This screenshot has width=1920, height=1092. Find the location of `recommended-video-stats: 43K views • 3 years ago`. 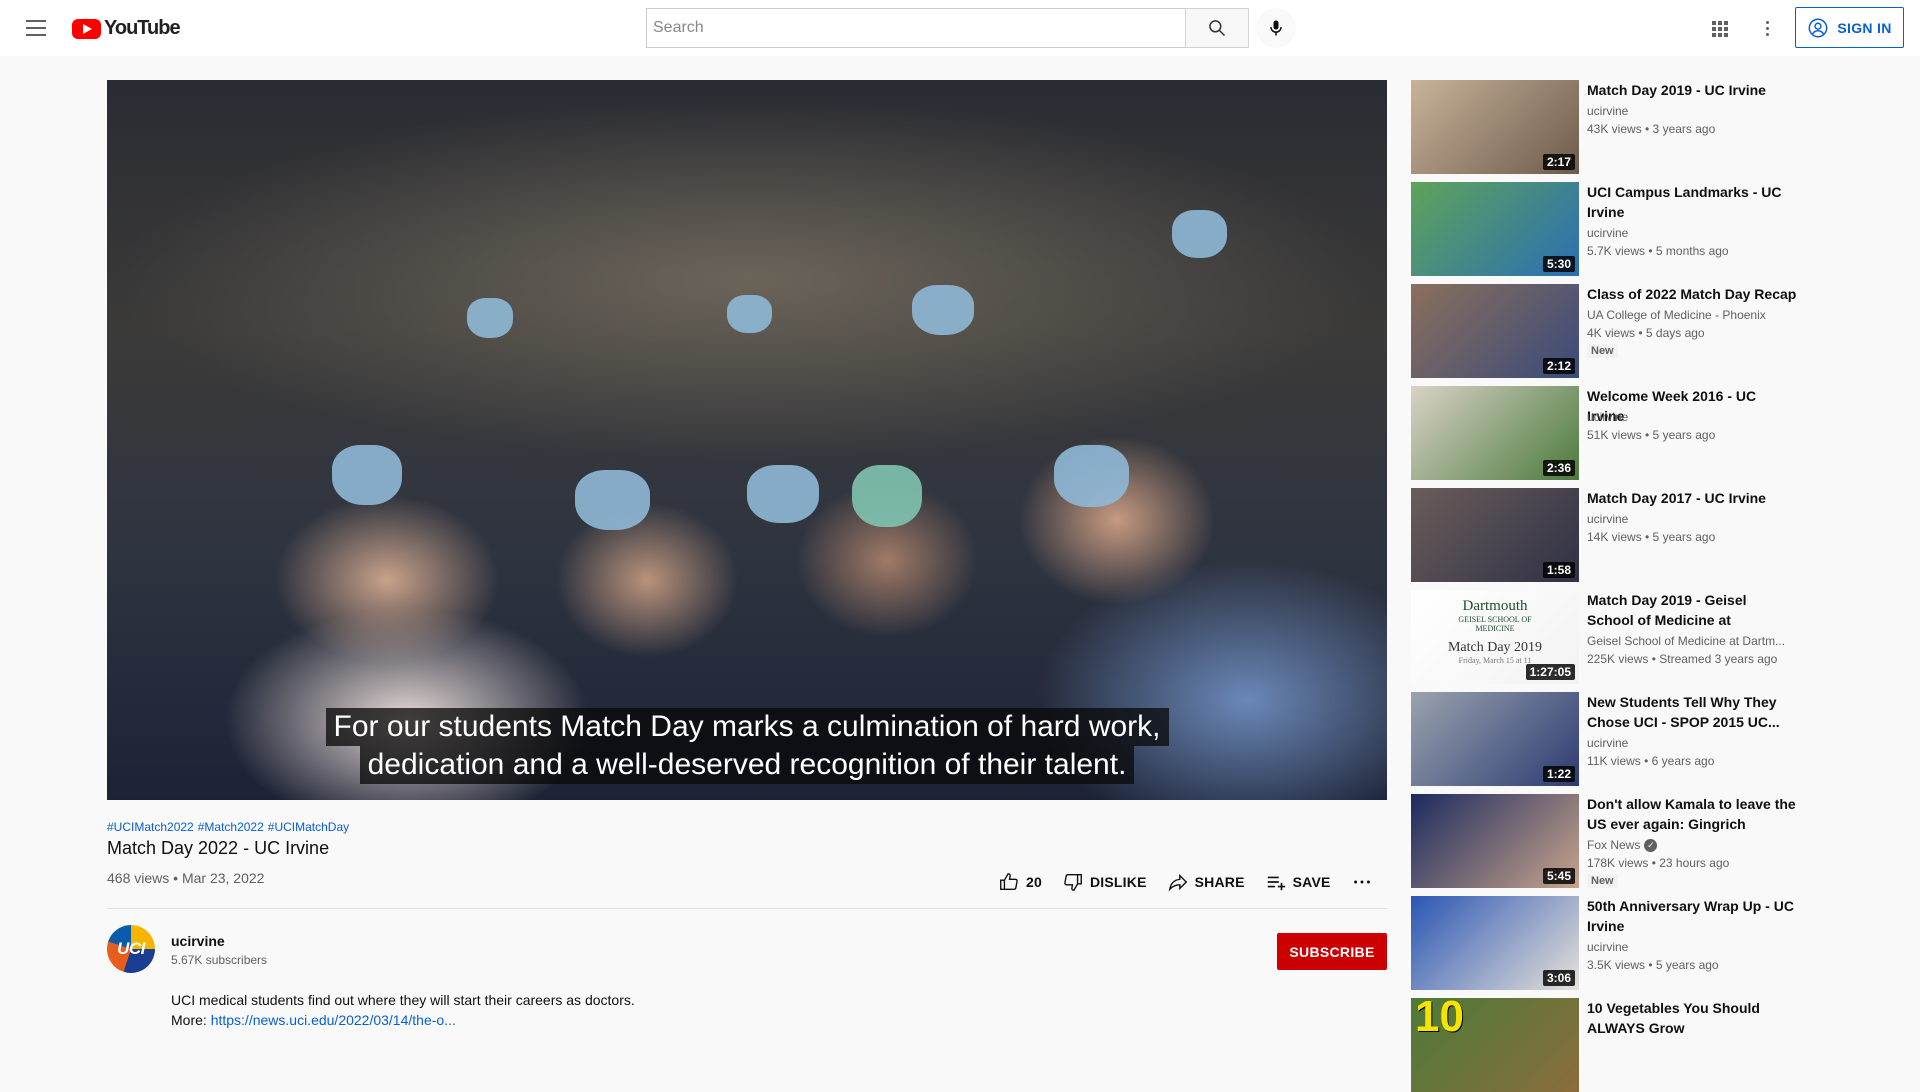

recommended-video-stats: 43K views • 3 years ago is located at coordinates (1651, 129).